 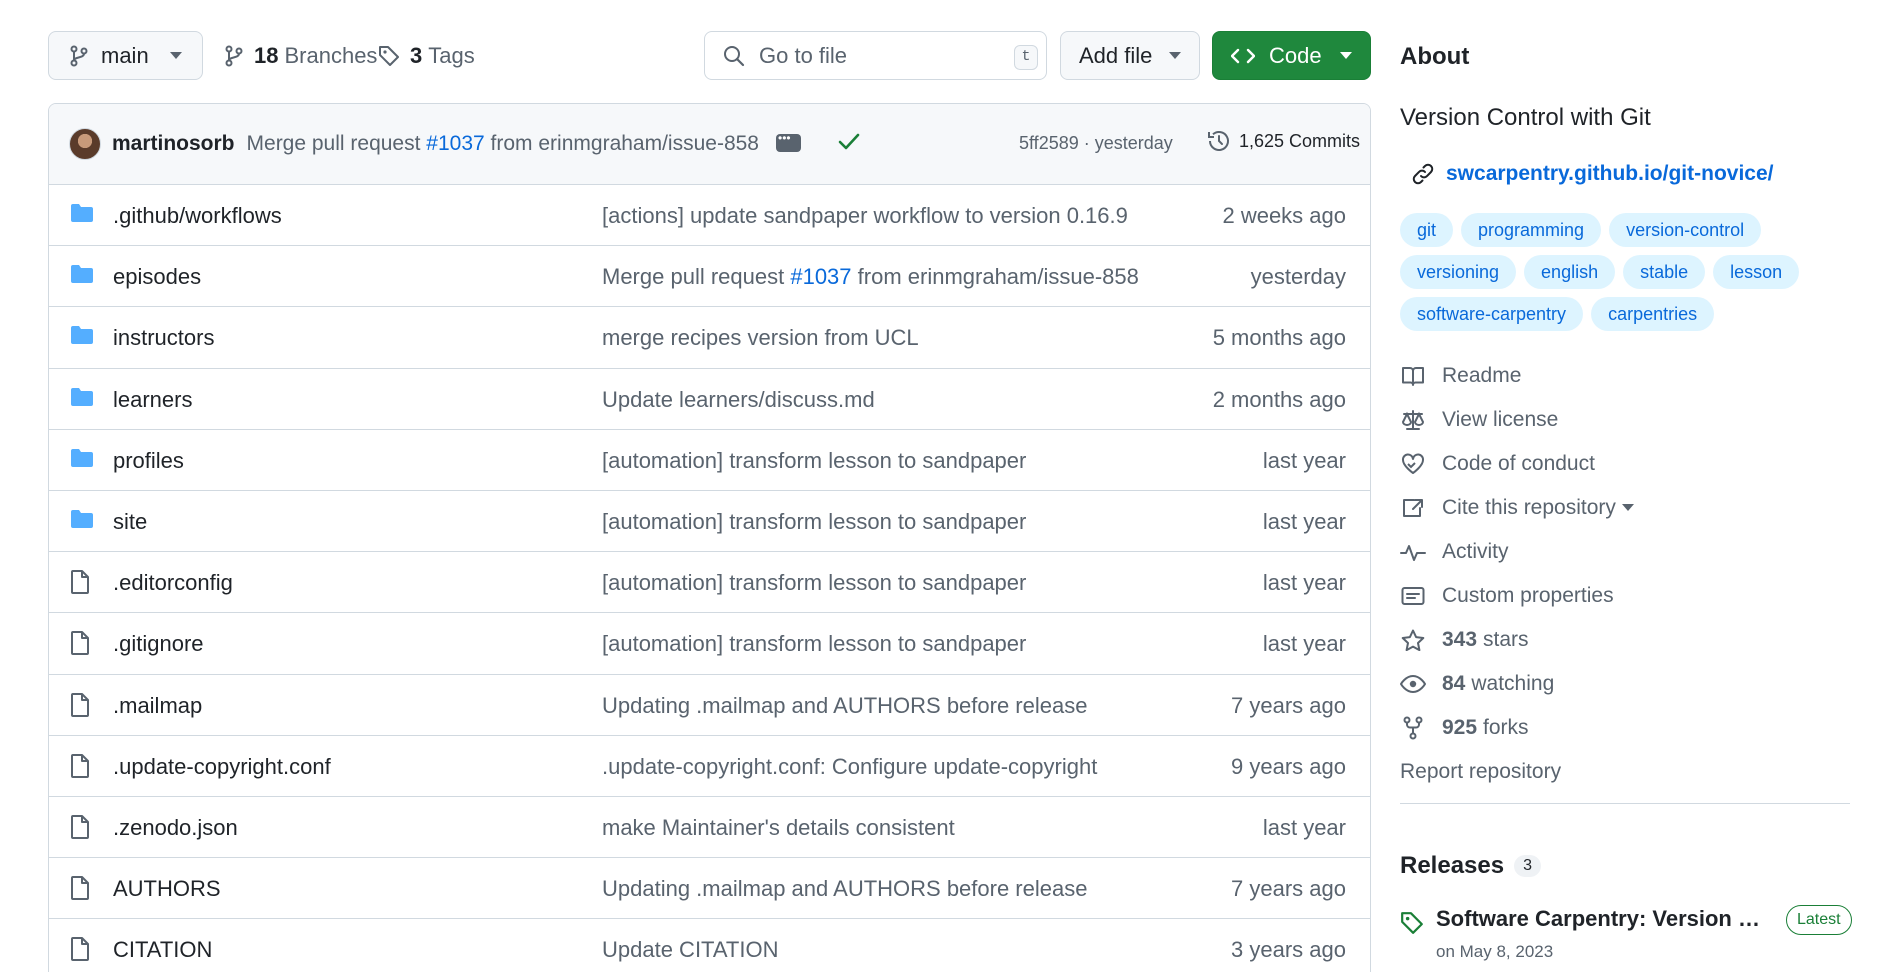 I want to click on file-name-link: .editorconfig, so click(x=173, y=583).